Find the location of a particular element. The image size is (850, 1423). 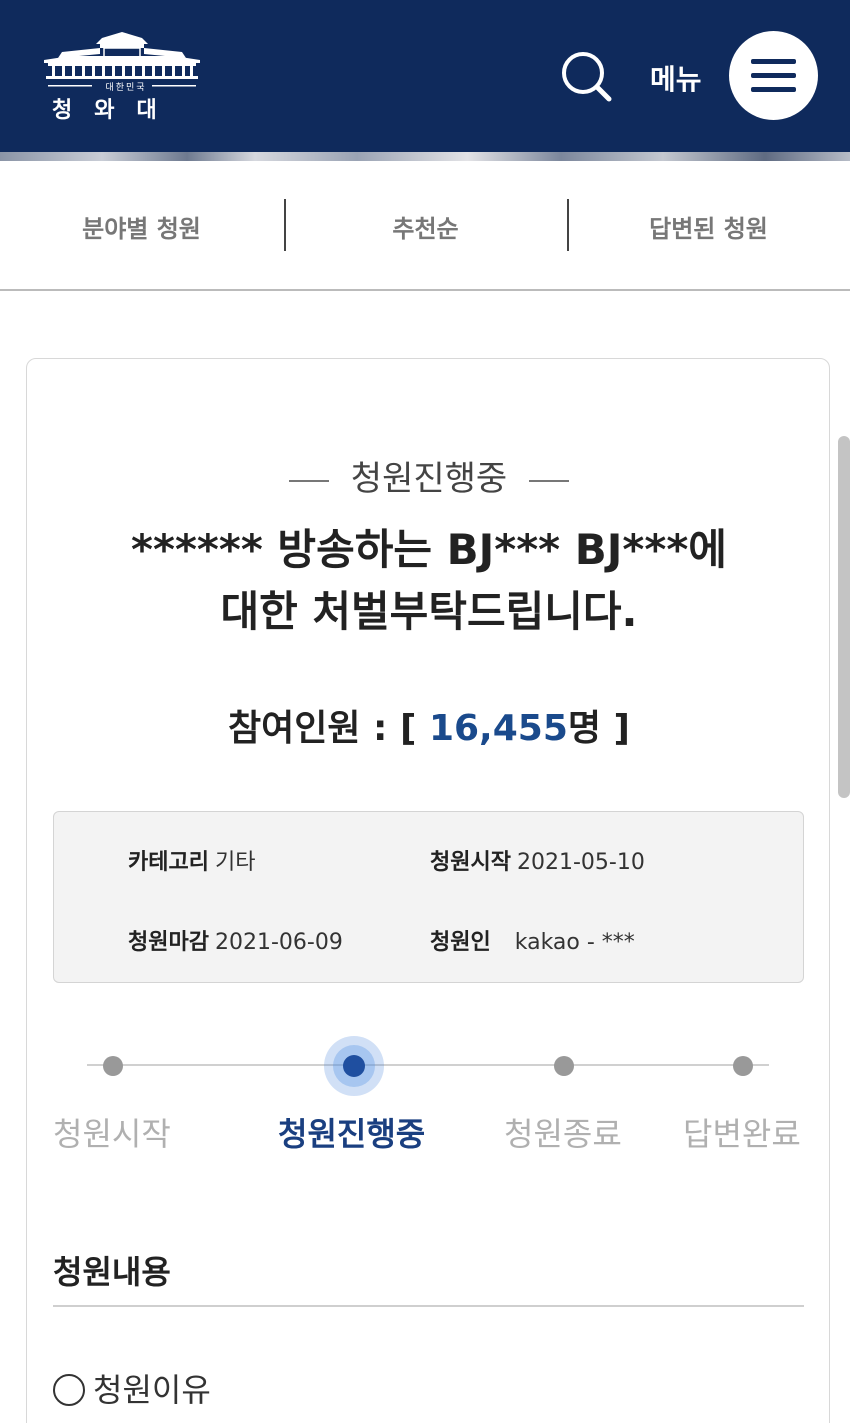

info-category: 카테고리 기타 is located at coordinates (191, 860).